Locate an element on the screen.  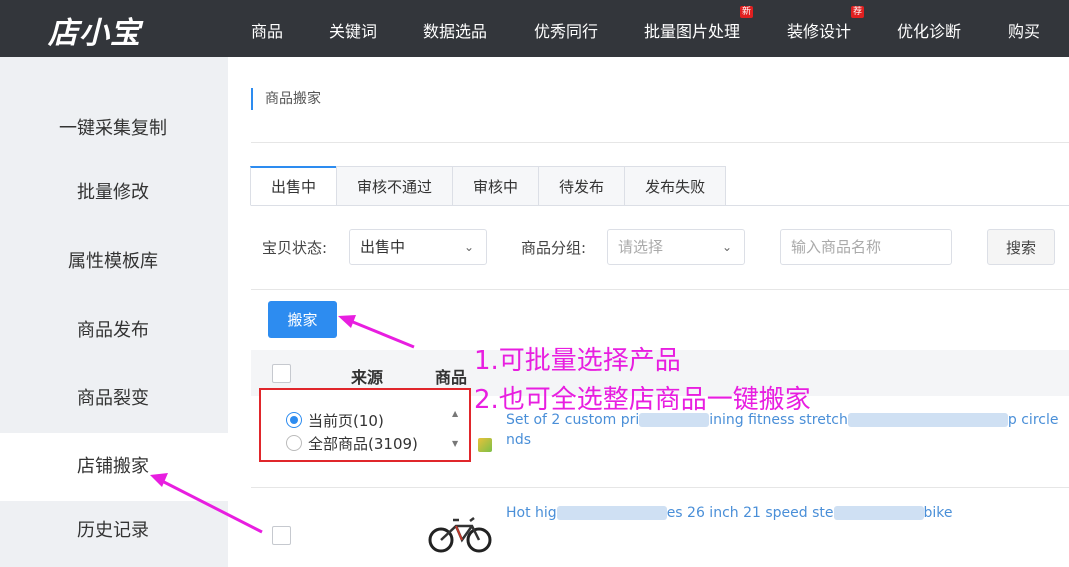
tab-on-sale: 出售中 is located at coordinates (294, 186).